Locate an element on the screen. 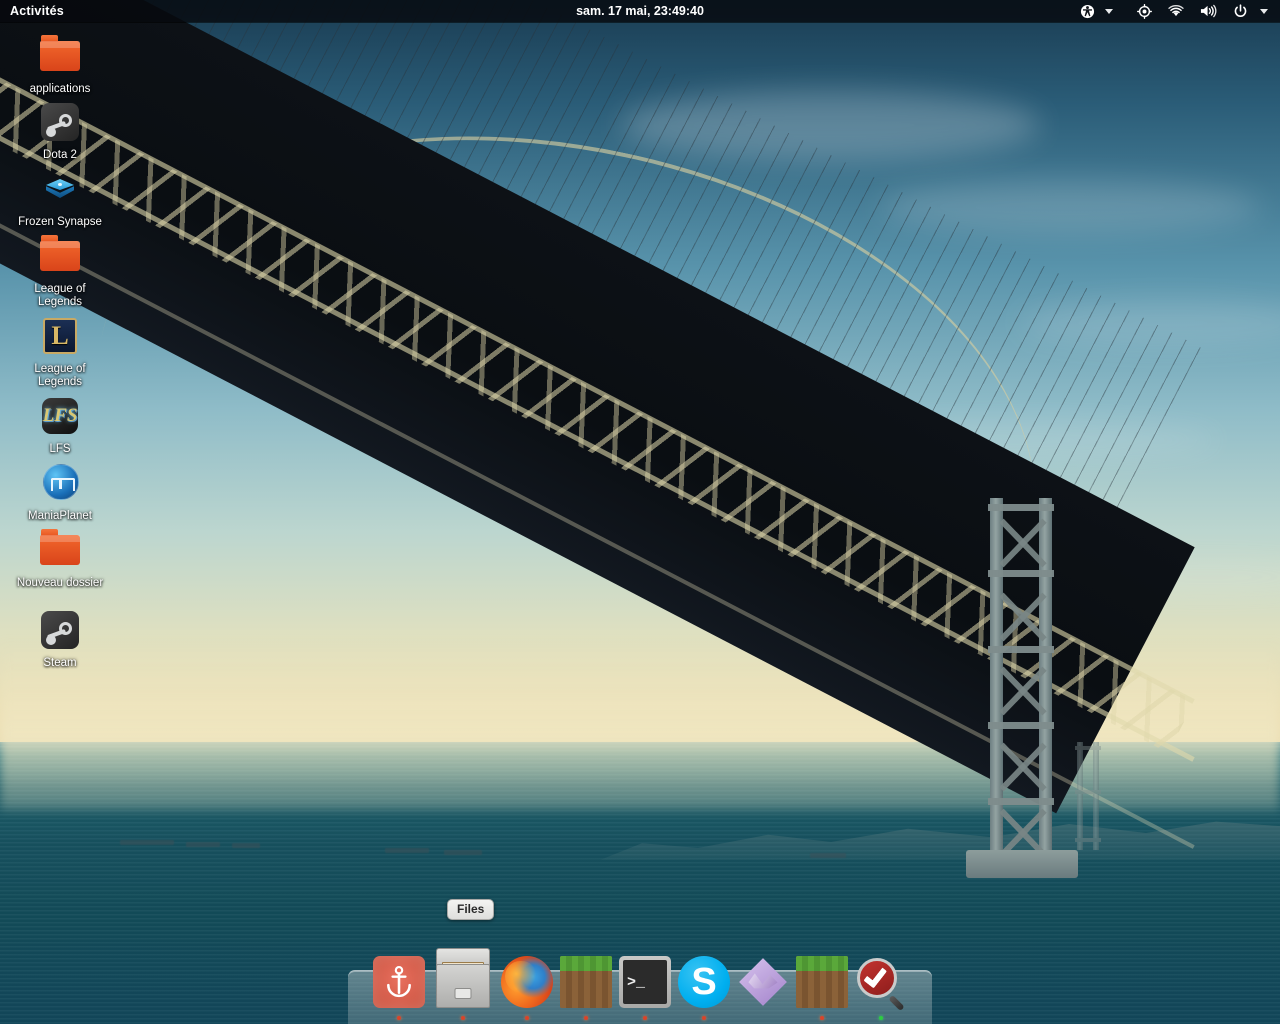 The height and width of the screenshot is (1024, 1280). frozen-synapse-icon is located at coordinates (60, 189).